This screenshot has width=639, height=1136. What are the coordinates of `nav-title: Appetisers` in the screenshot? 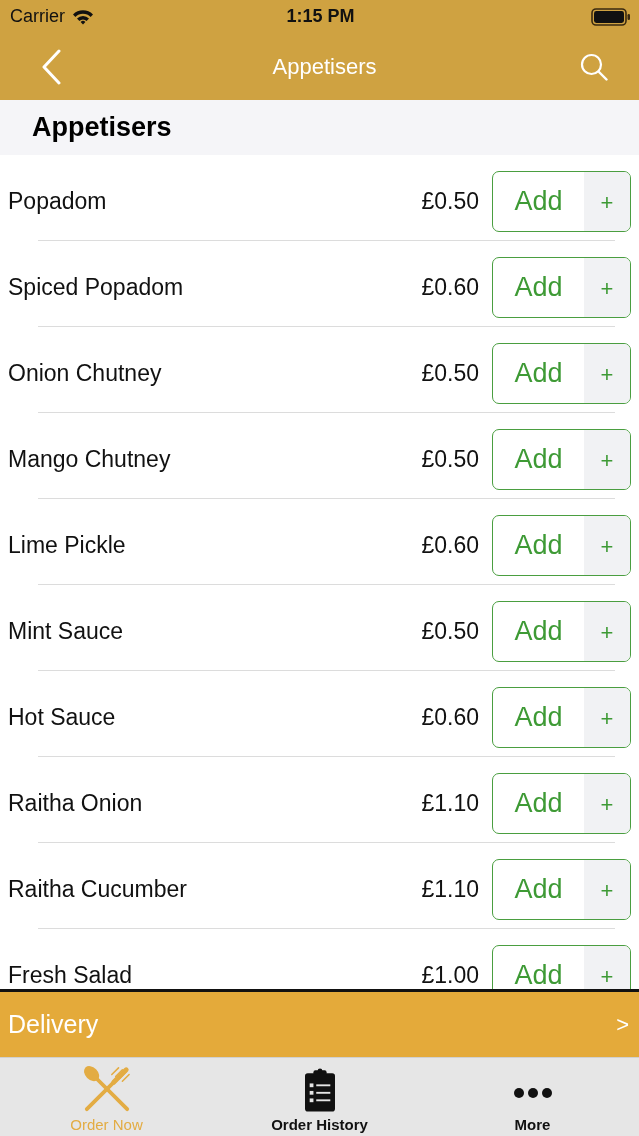 It's located at (324, 66).